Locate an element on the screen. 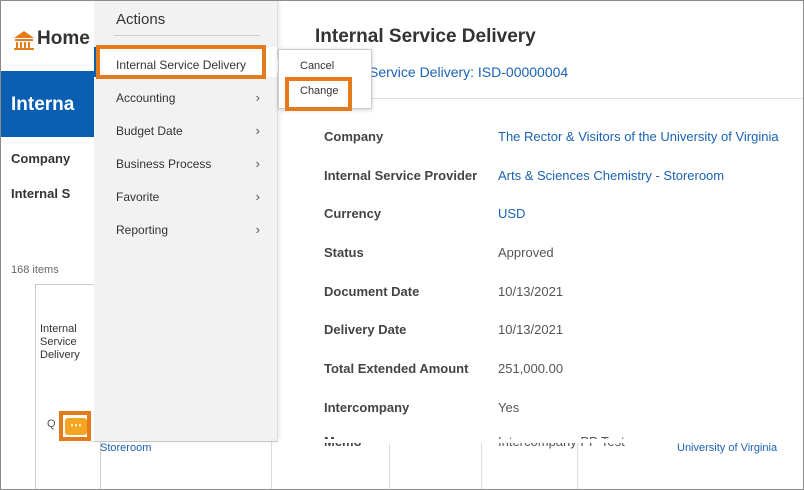 Image resolution: width=804 pixels, height=490 pixels. home-header: Home is located at coordinates (51, 36).